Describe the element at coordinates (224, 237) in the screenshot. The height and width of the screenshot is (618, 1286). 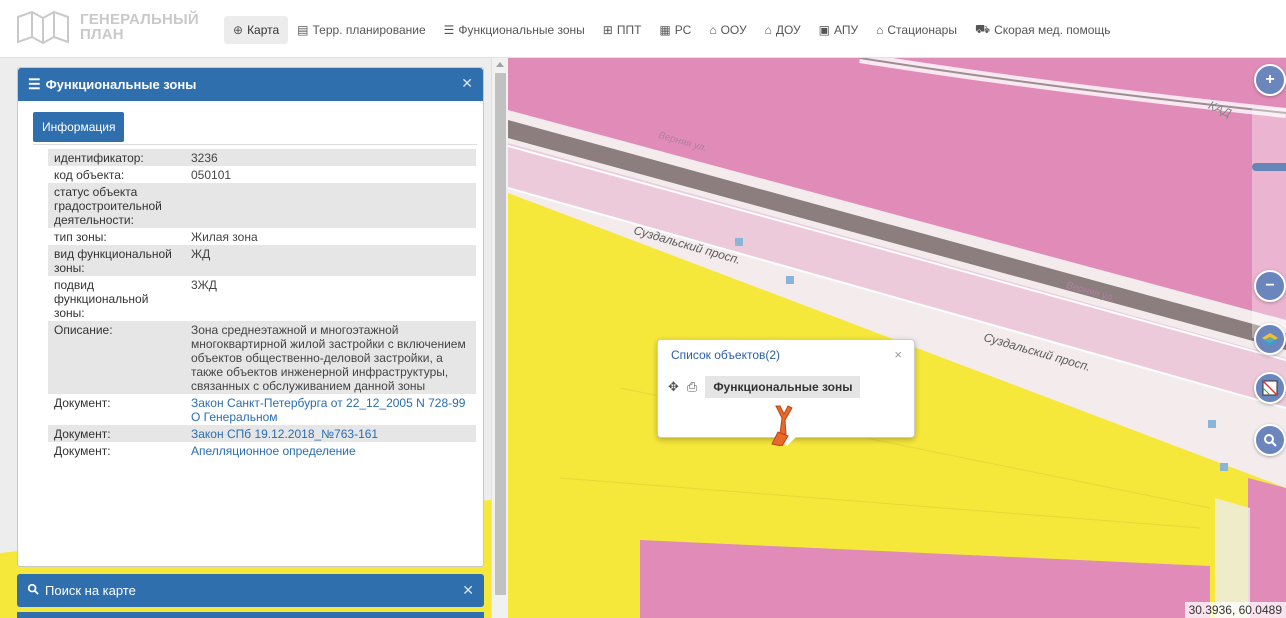
I see `attribute-value: Жилая зона` at that location.